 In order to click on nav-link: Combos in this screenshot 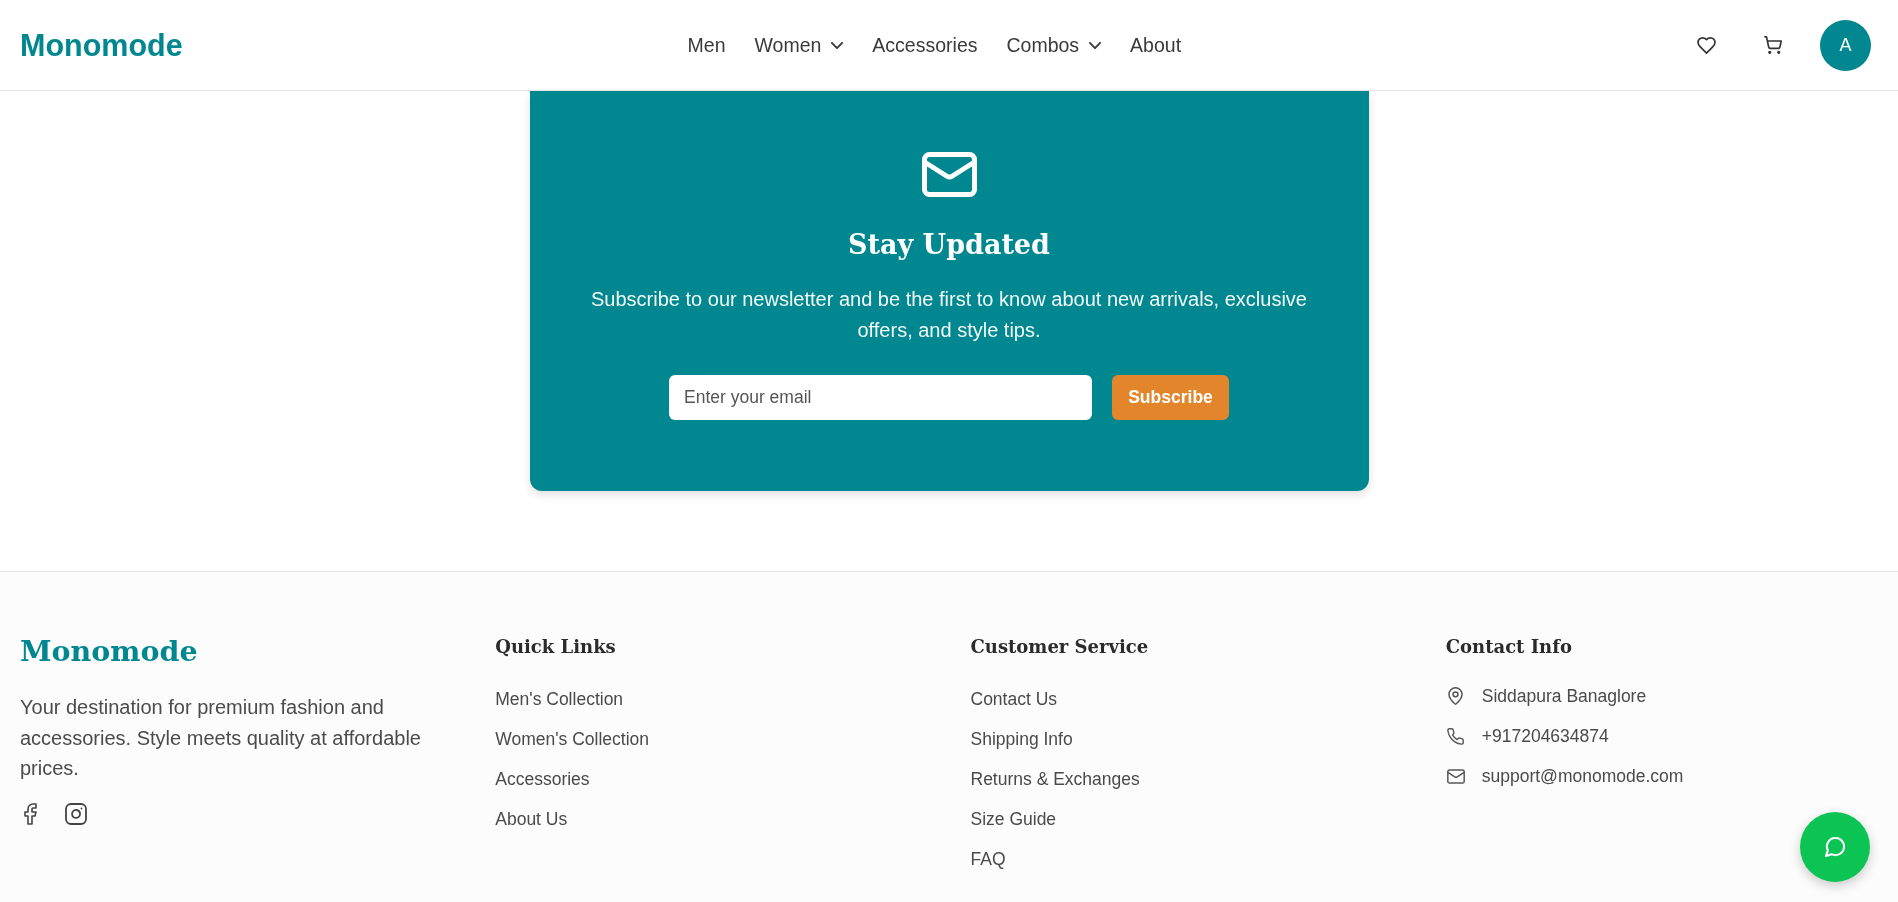, I will do `click(1054, 45)`.